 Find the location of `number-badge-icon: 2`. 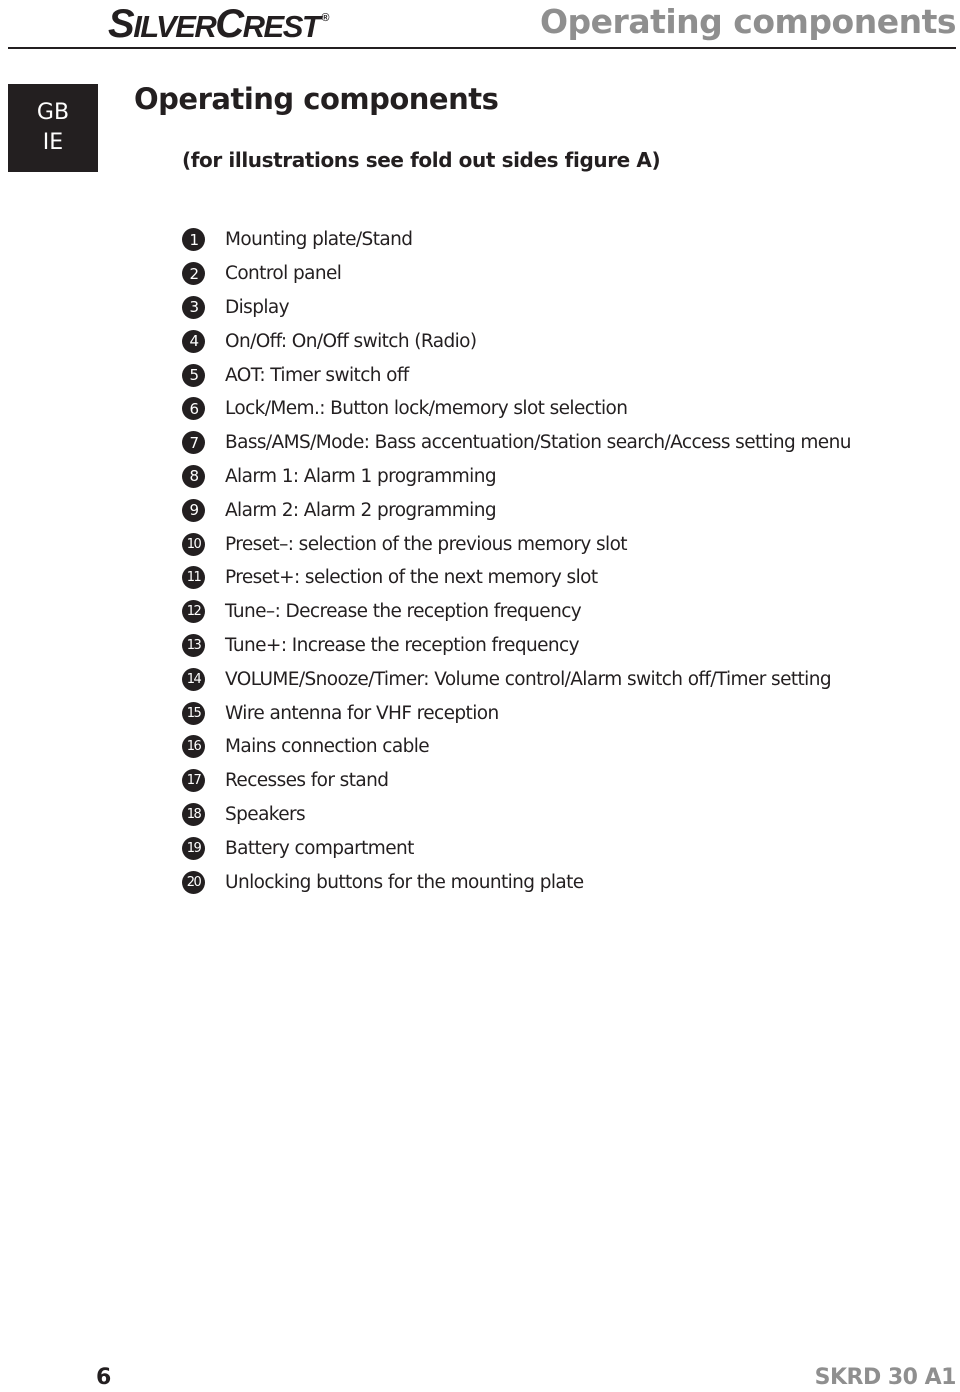

number-badge-icon: 2 is located at coordinates (193, 274).